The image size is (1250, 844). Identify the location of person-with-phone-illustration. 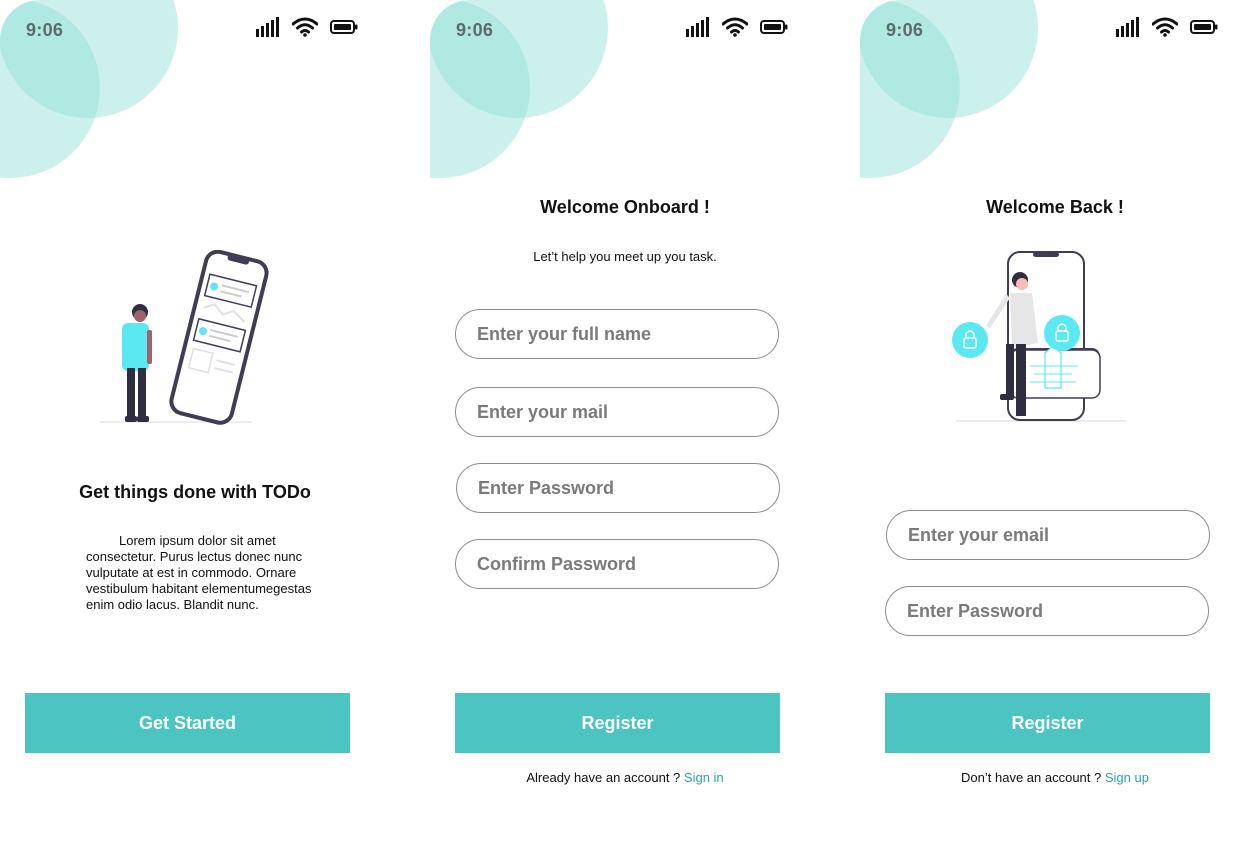
(184, 337).